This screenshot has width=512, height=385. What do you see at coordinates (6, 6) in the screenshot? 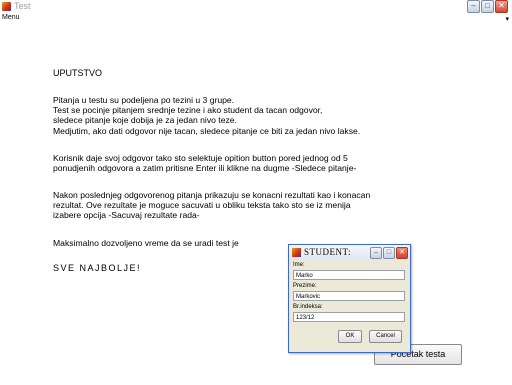
I see `app-icon` at bounding box center [6, 6].